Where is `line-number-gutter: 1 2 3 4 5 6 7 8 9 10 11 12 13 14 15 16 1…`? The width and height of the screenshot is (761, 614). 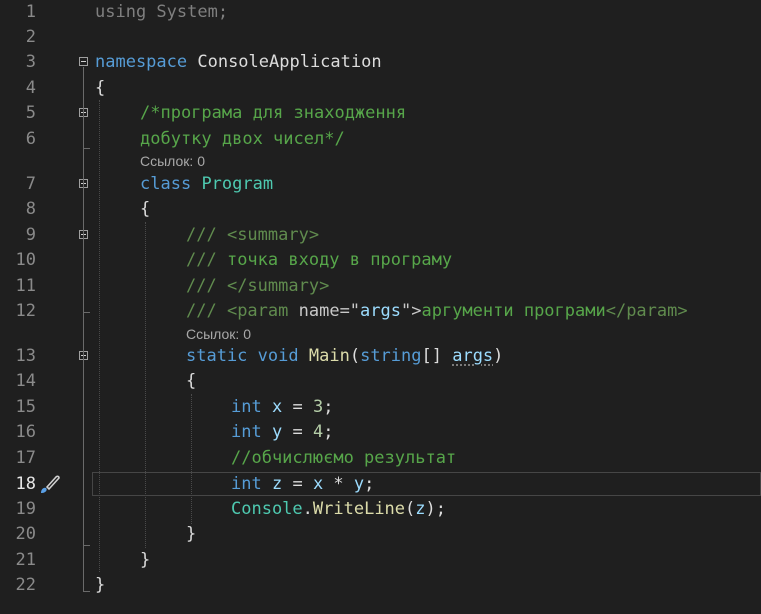 line-number-gutter: 1 2 3 4 5 6 7 8 9 10 11 12 13 14 15 16 1… is located at coordinates (39, 307).